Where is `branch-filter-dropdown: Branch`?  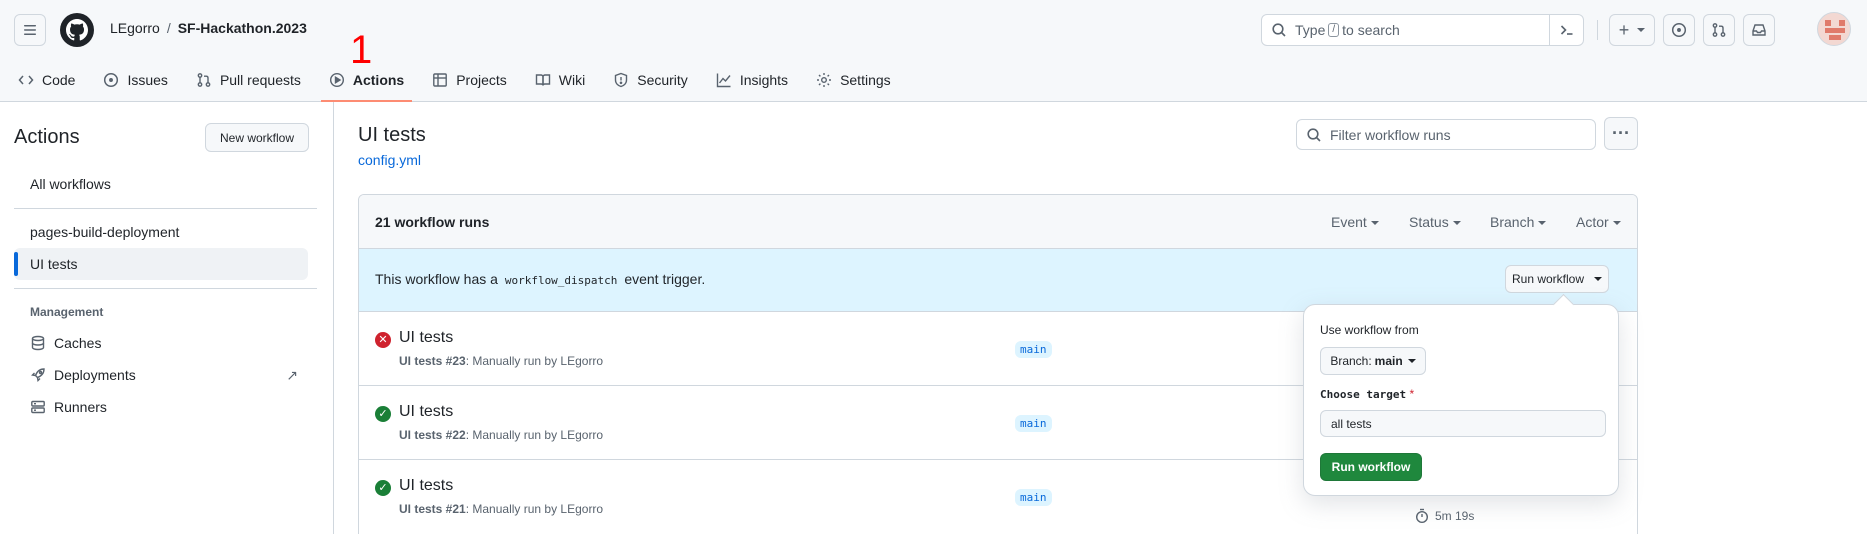
branch-filter-dropdown: Branch is located at coordinates (1518, 222).